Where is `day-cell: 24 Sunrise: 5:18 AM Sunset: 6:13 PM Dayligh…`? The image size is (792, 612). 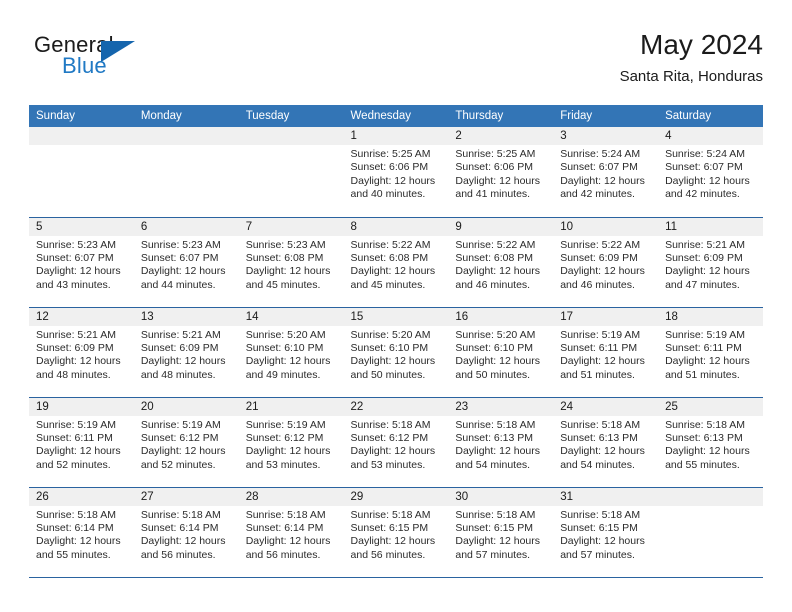
day-cell: 24 Sunrise: 5:18 AM Sunset: 6:13 PM Dayligh… is located at coordinates (606, 441).